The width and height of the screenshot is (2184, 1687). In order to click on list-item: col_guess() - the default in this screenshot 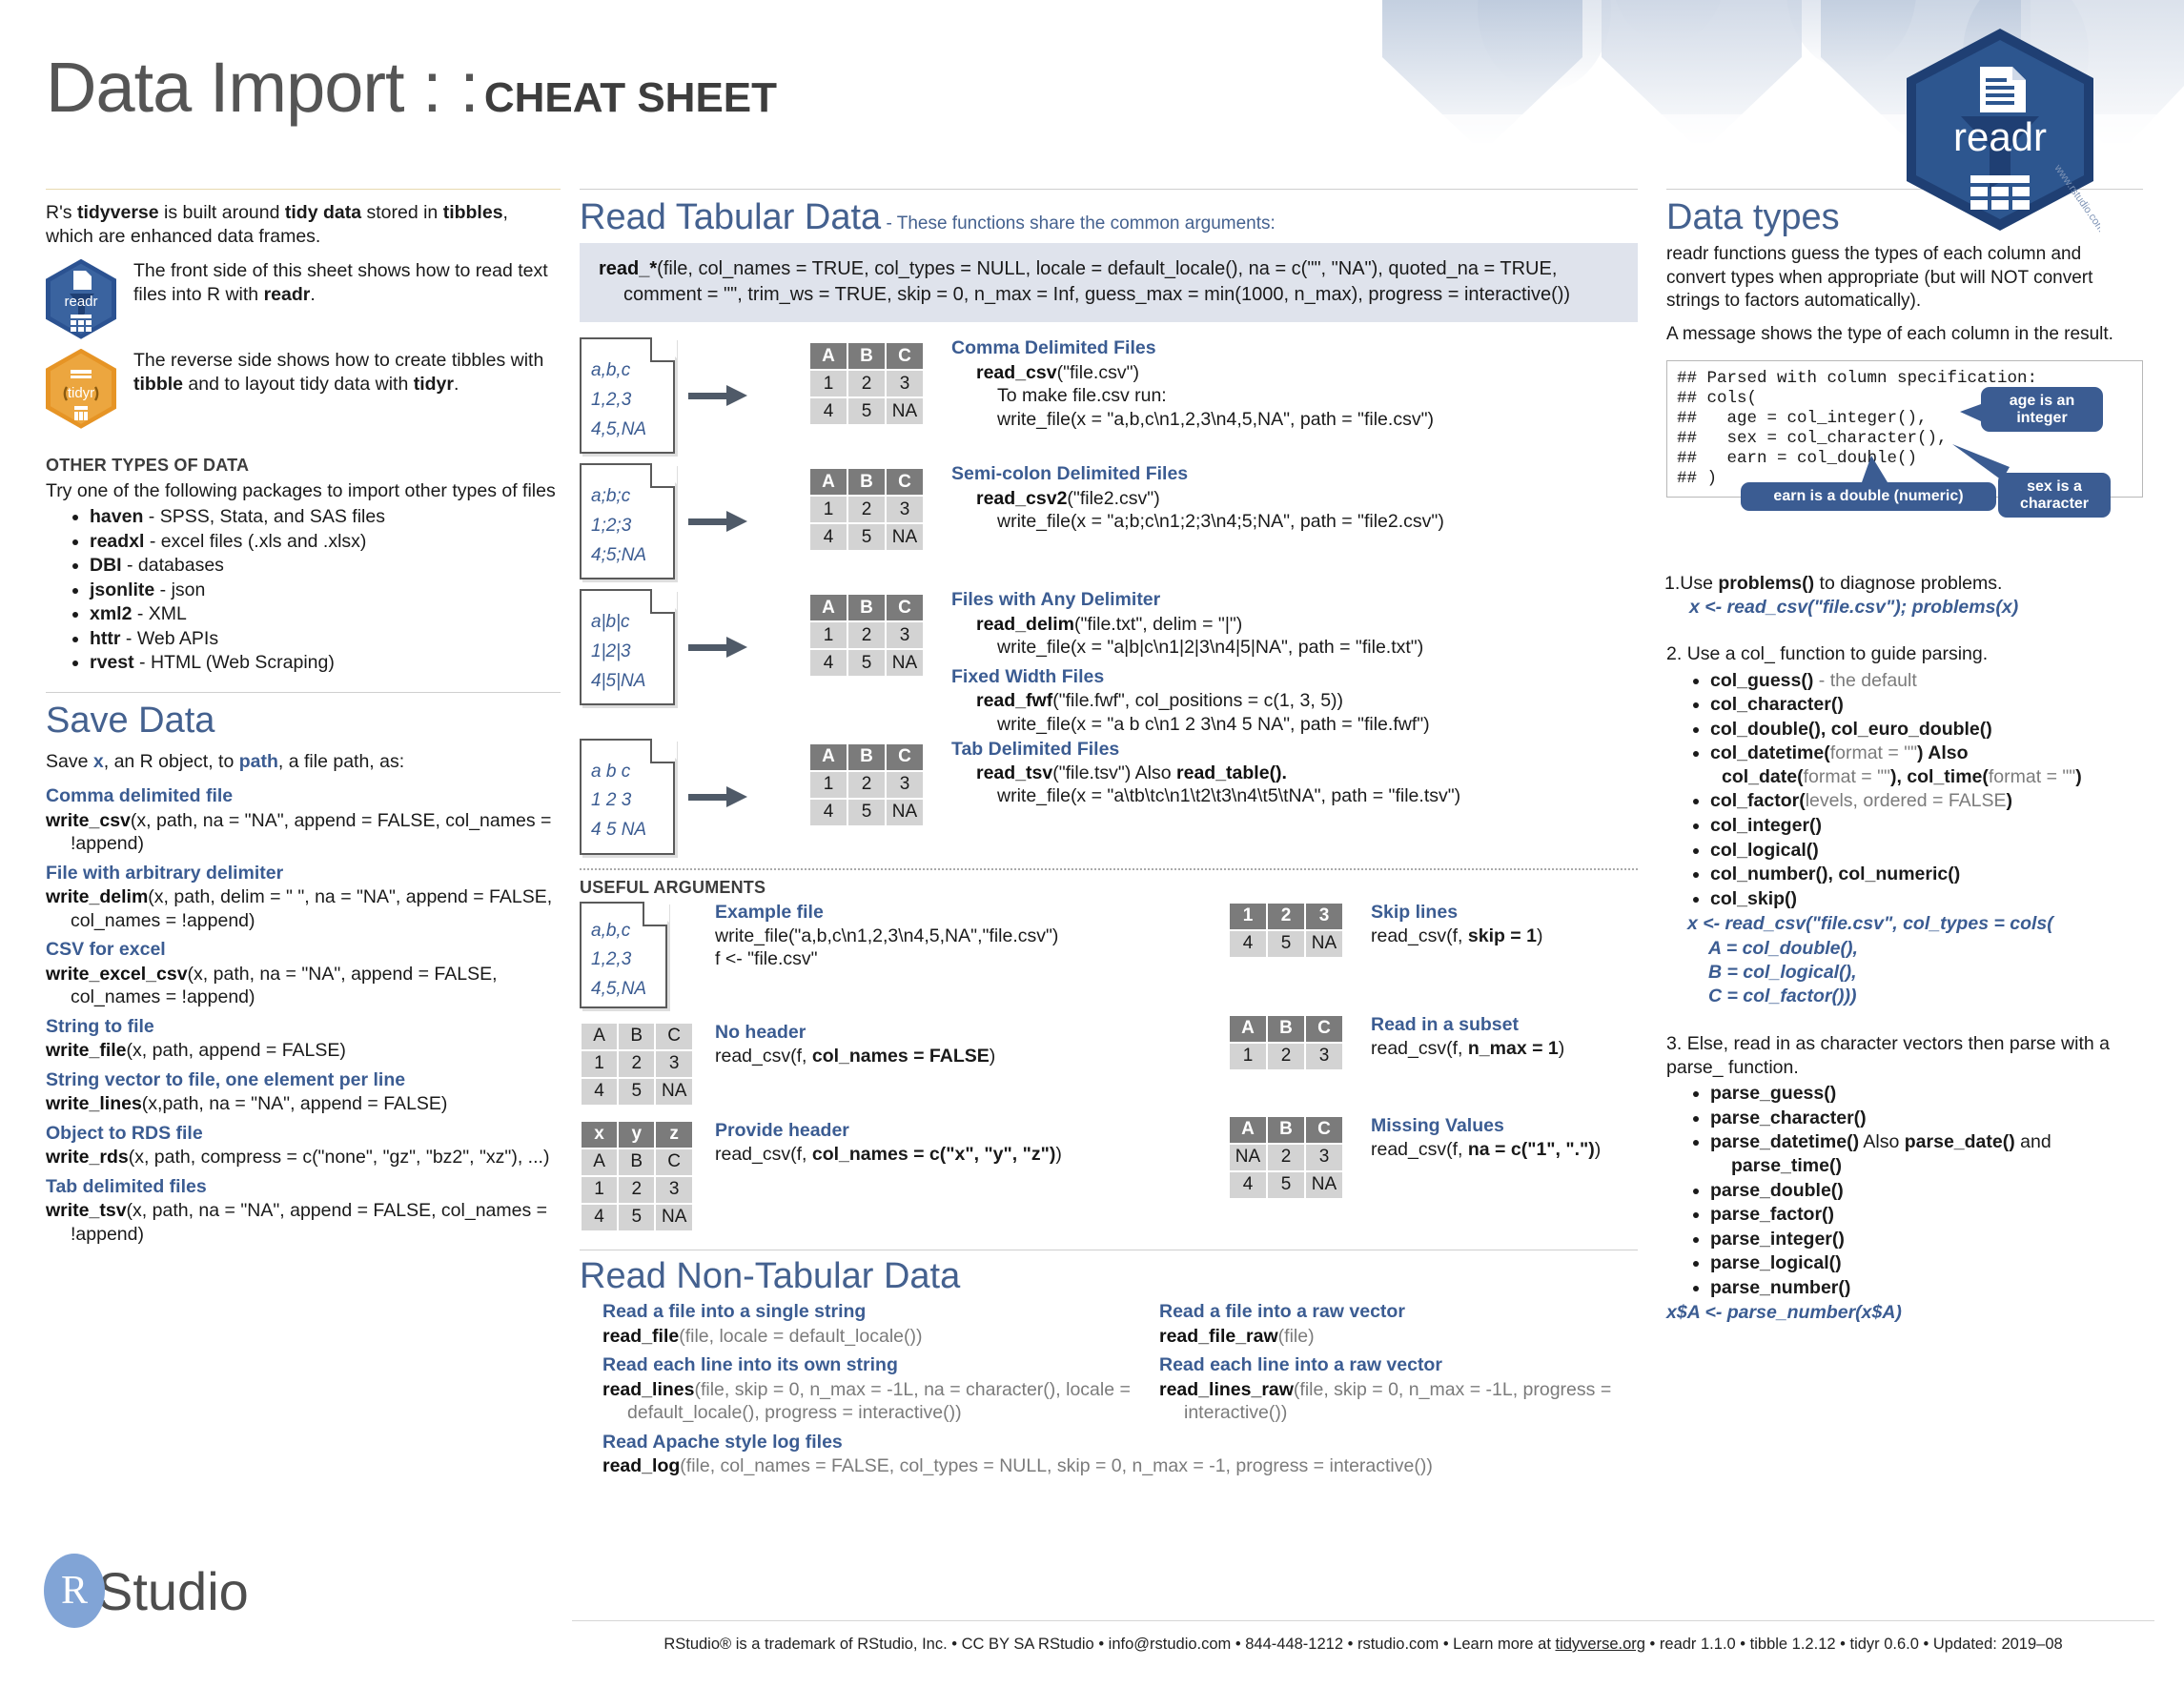, I will do `click(1927, 681)`.